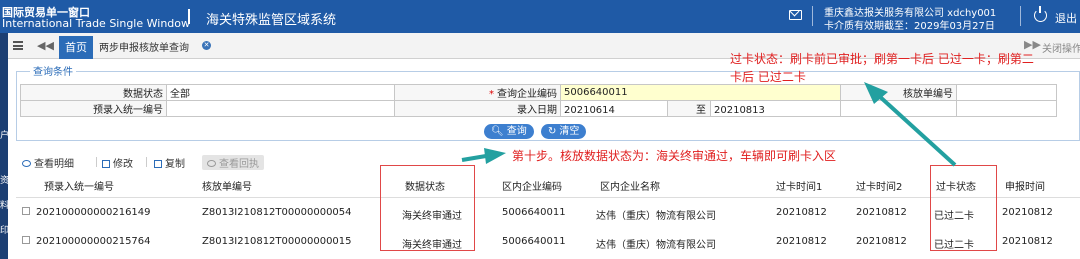 The image size is (1080, 259). I want to click on refresh-icon: ↻, so click(552, 131).